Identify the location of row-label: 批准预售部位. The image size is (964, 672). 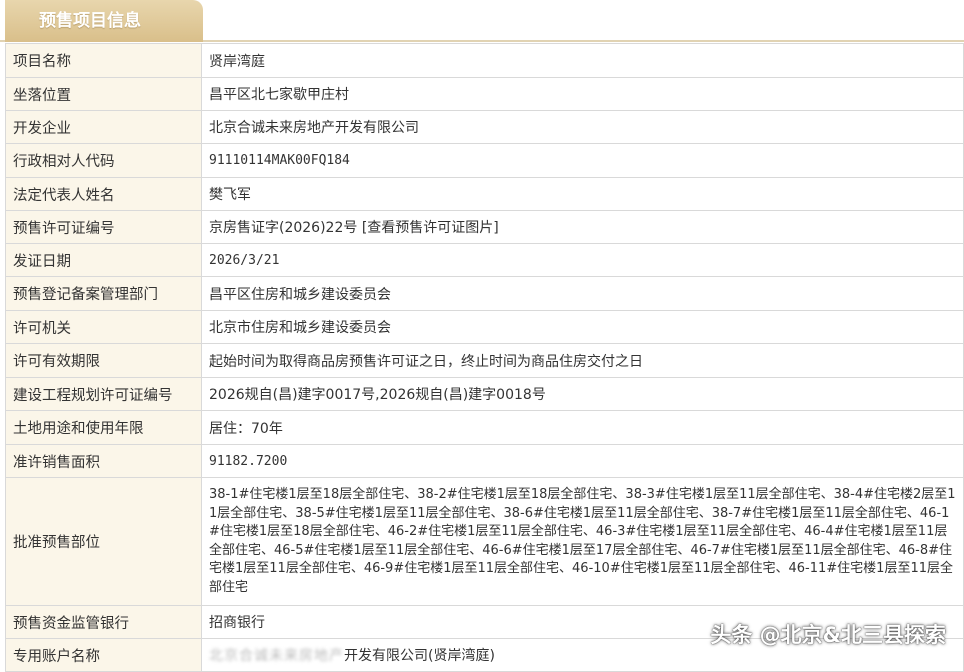
(103, 541).